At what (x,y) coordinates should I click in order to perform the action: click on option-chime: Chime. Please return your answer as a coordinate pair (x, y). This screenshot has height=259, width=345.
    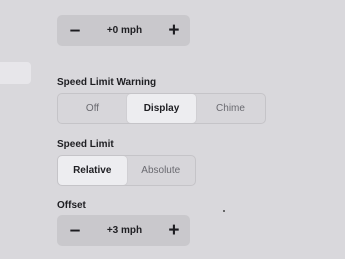
    Looking at the image, I should click on (230, 108).